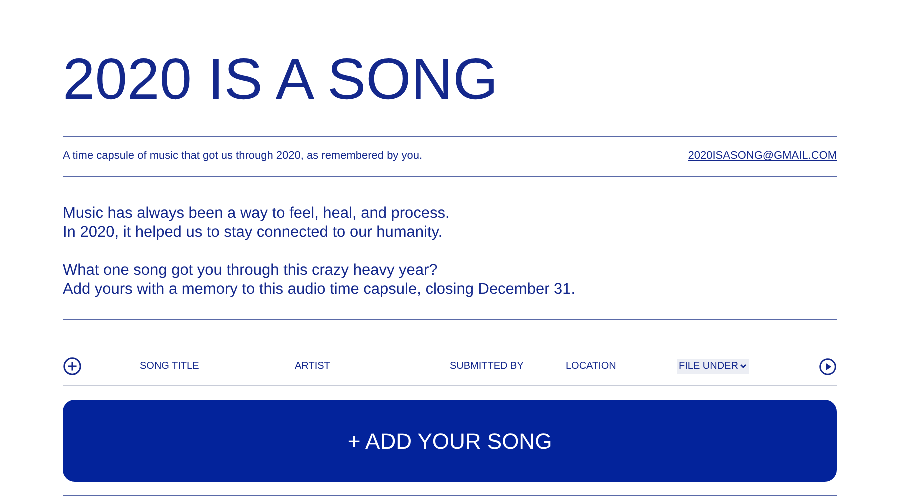 This screenshot has height=500, width=900. I want to click on column-header: LOCATION, so click(591, 367).